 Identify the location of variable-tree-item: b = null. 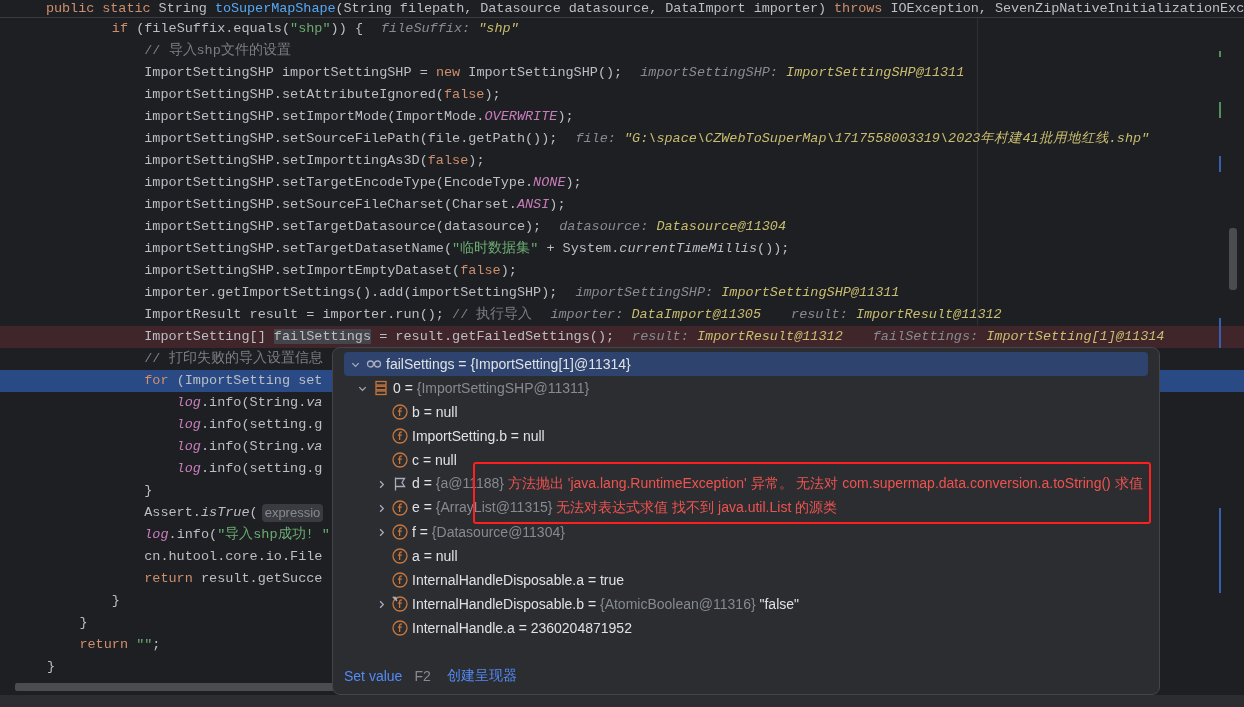
(746, 412).